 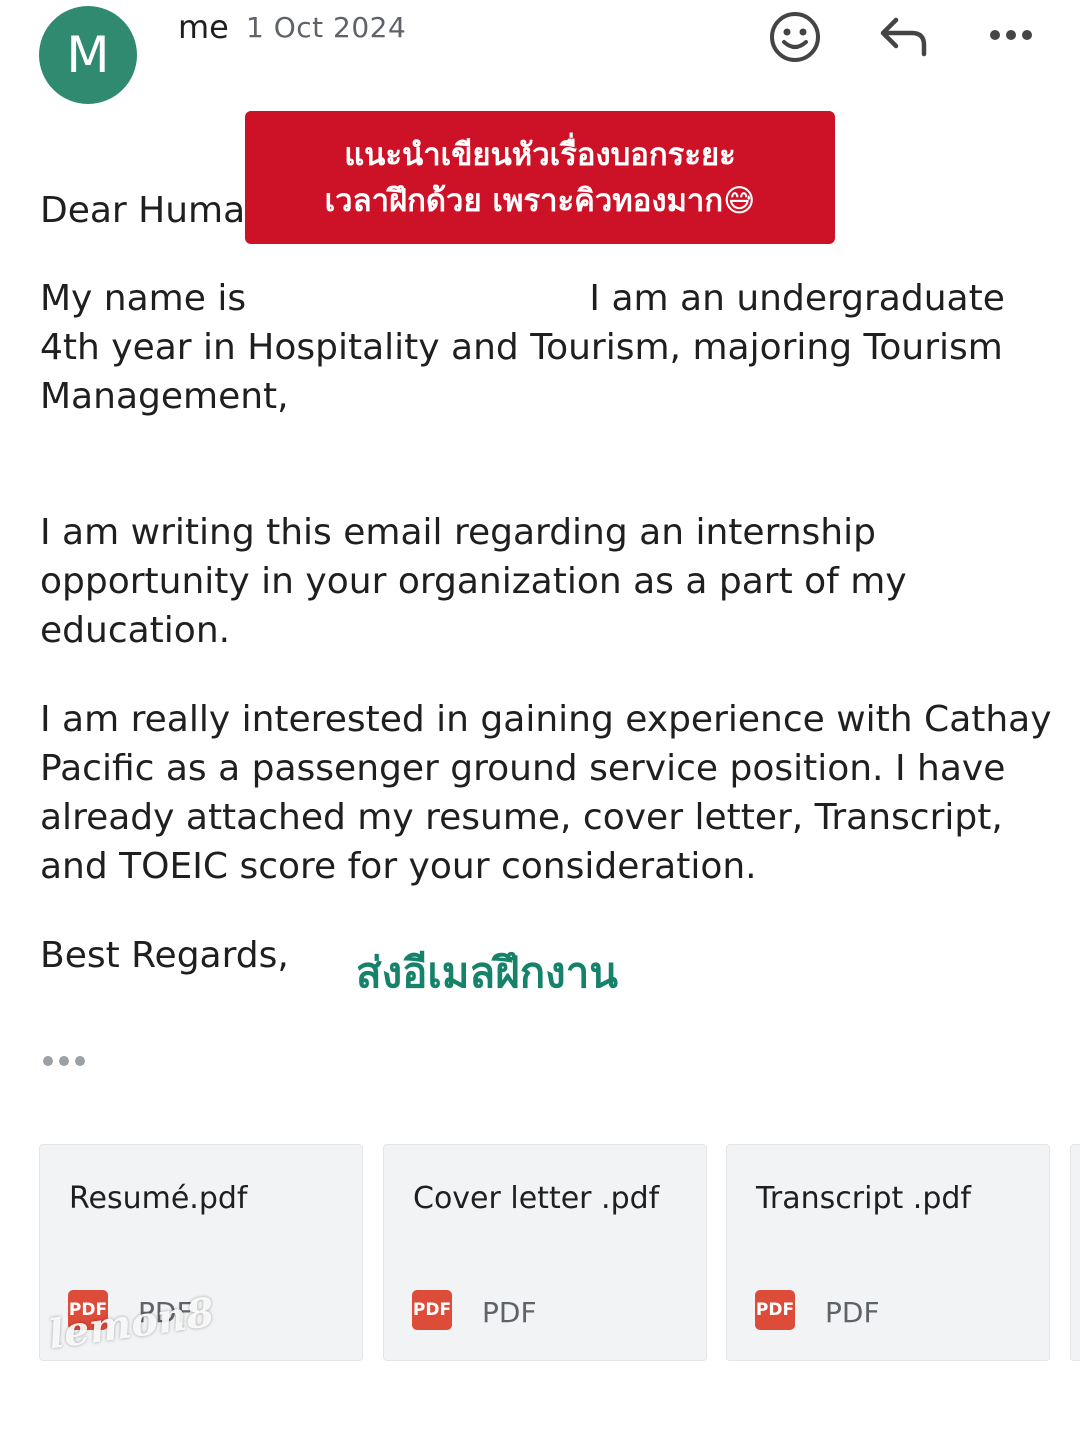 I want to click on attachment-card: Cover letter .pdf PDF PDF, so click(x=545, y=1252).